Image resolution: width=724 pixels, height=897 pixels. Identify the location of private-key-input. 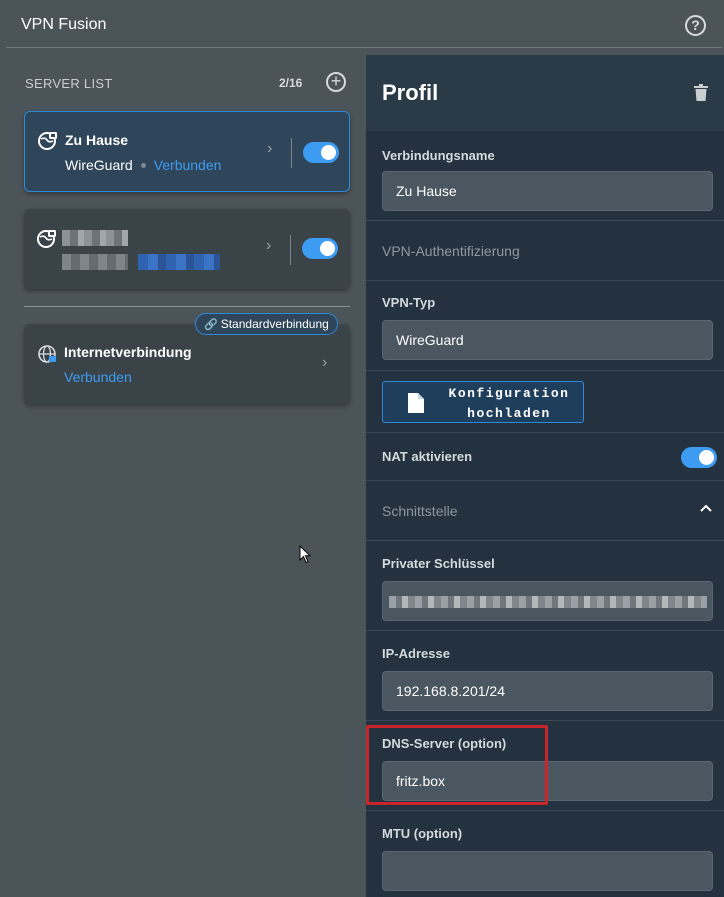
(547, 601).